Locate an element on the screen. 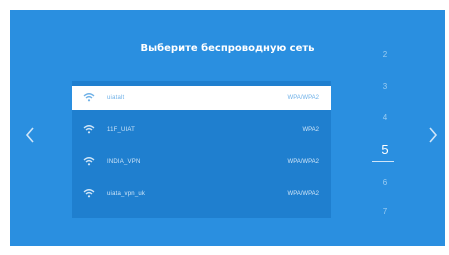 This screenshot has width=449, height=255. network-row: INDIA_VPN WPA/WPA2 is located at coordinates (201, 162).